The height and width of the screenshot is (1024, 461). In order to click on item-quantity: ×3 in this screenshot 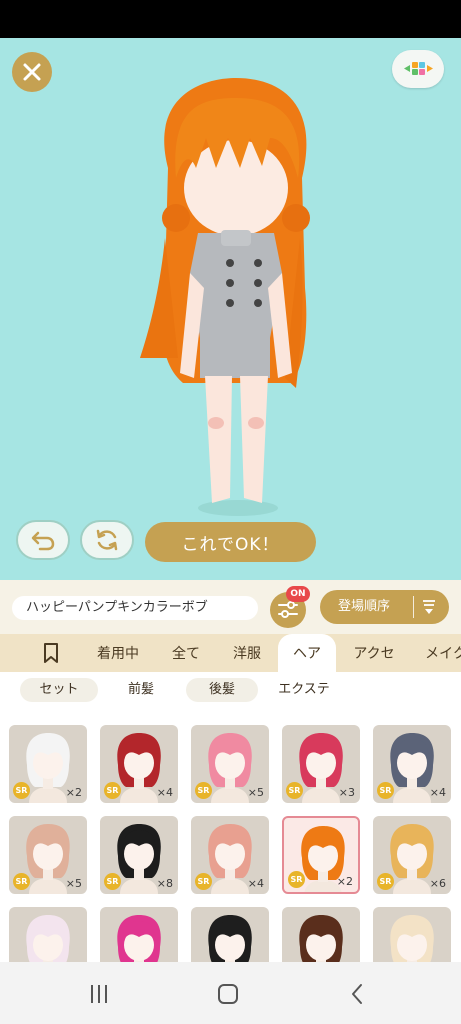, I will do `click(346, 792)`.